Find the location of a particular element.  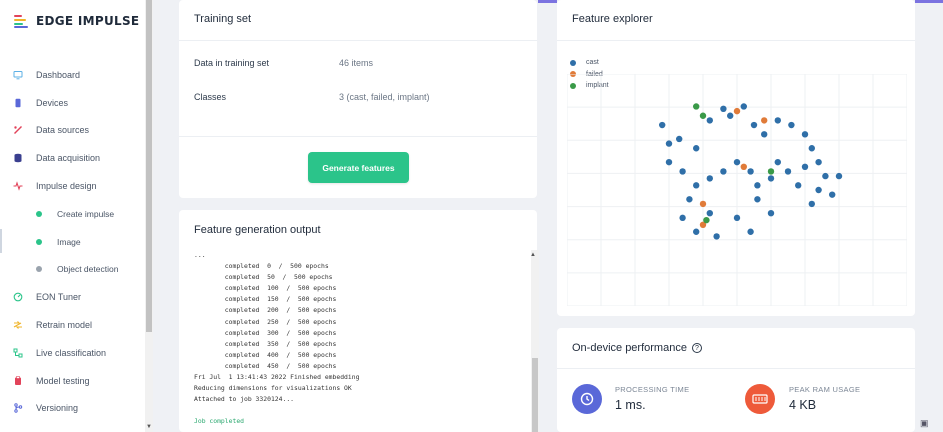

sidebar-subitem-create-impulse: Create impulse is located at coordinates (72, 214).